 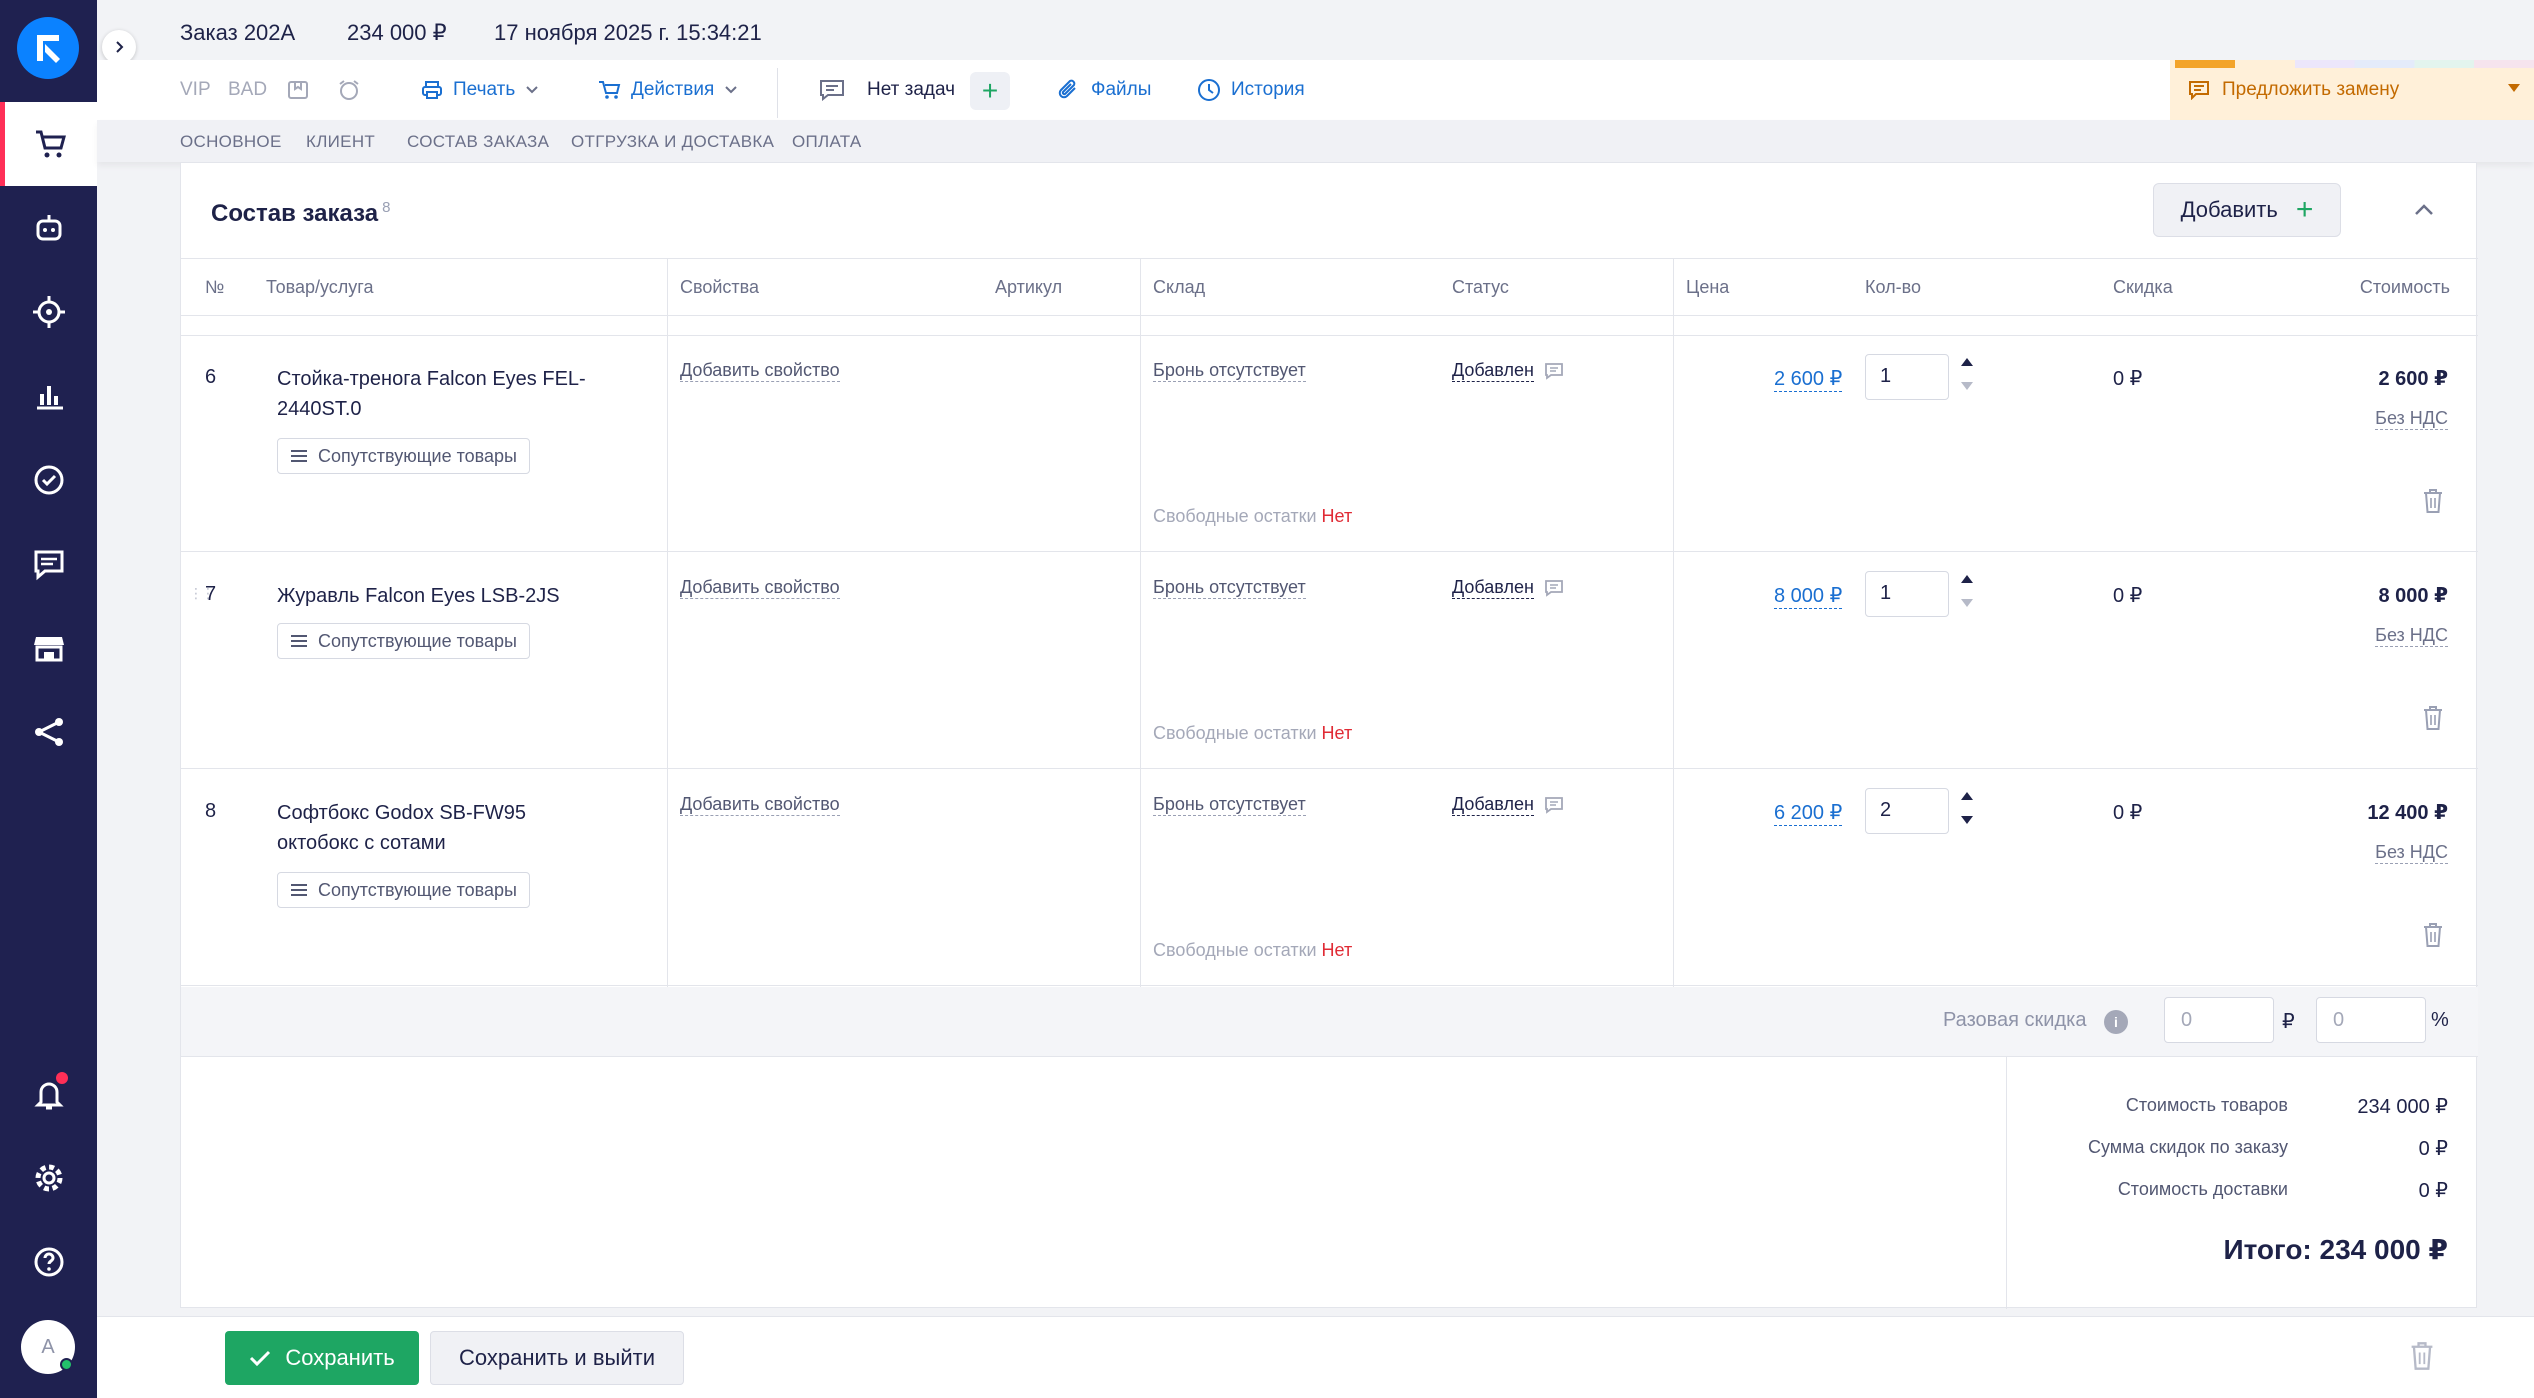 I want to click on price-link: 2 600 ₽, so click(x=1808, y=379).